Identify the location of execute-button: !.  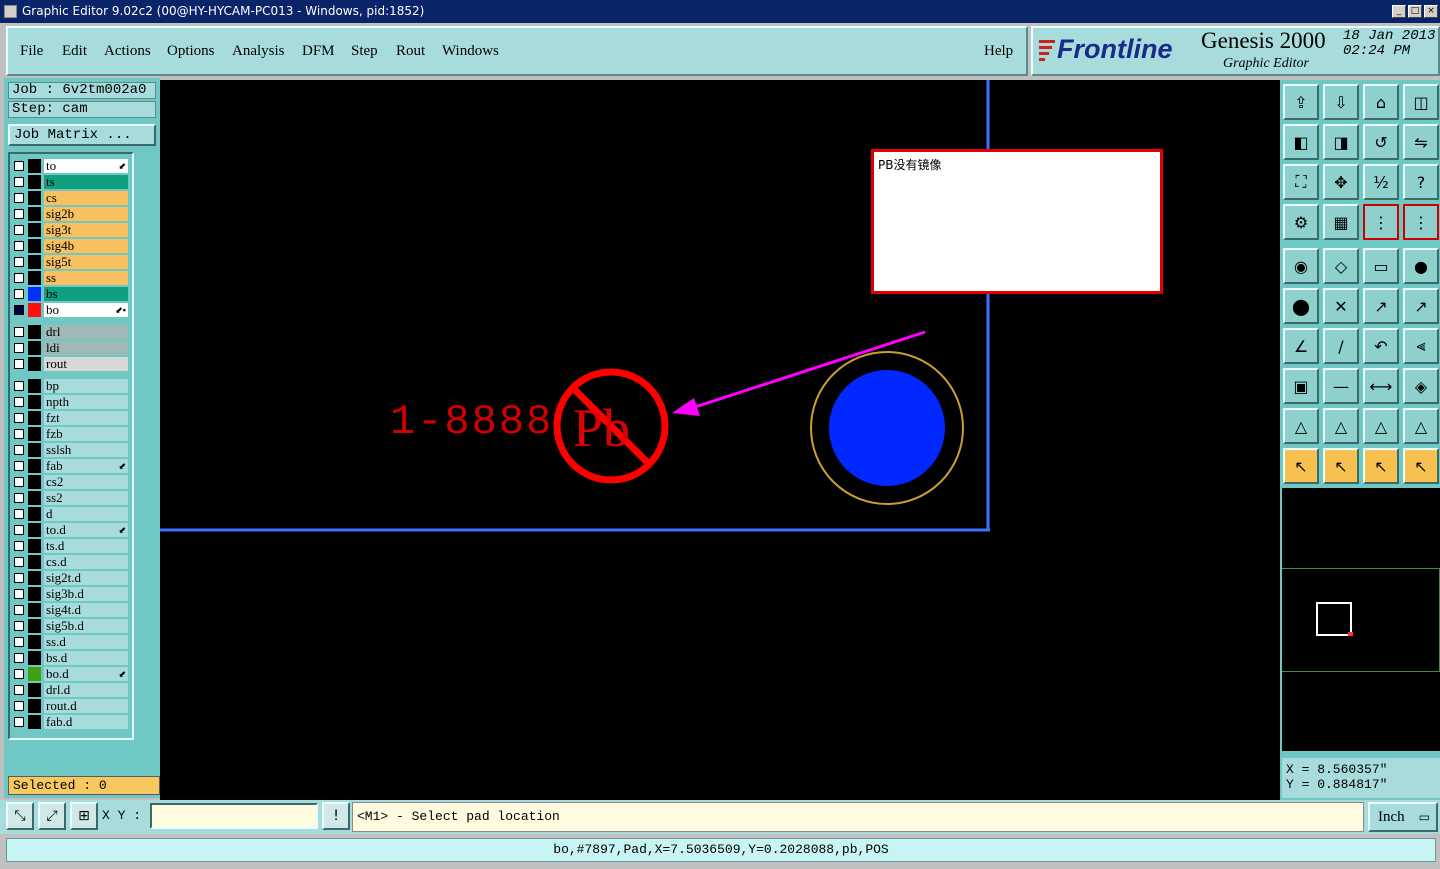
(336, 816).